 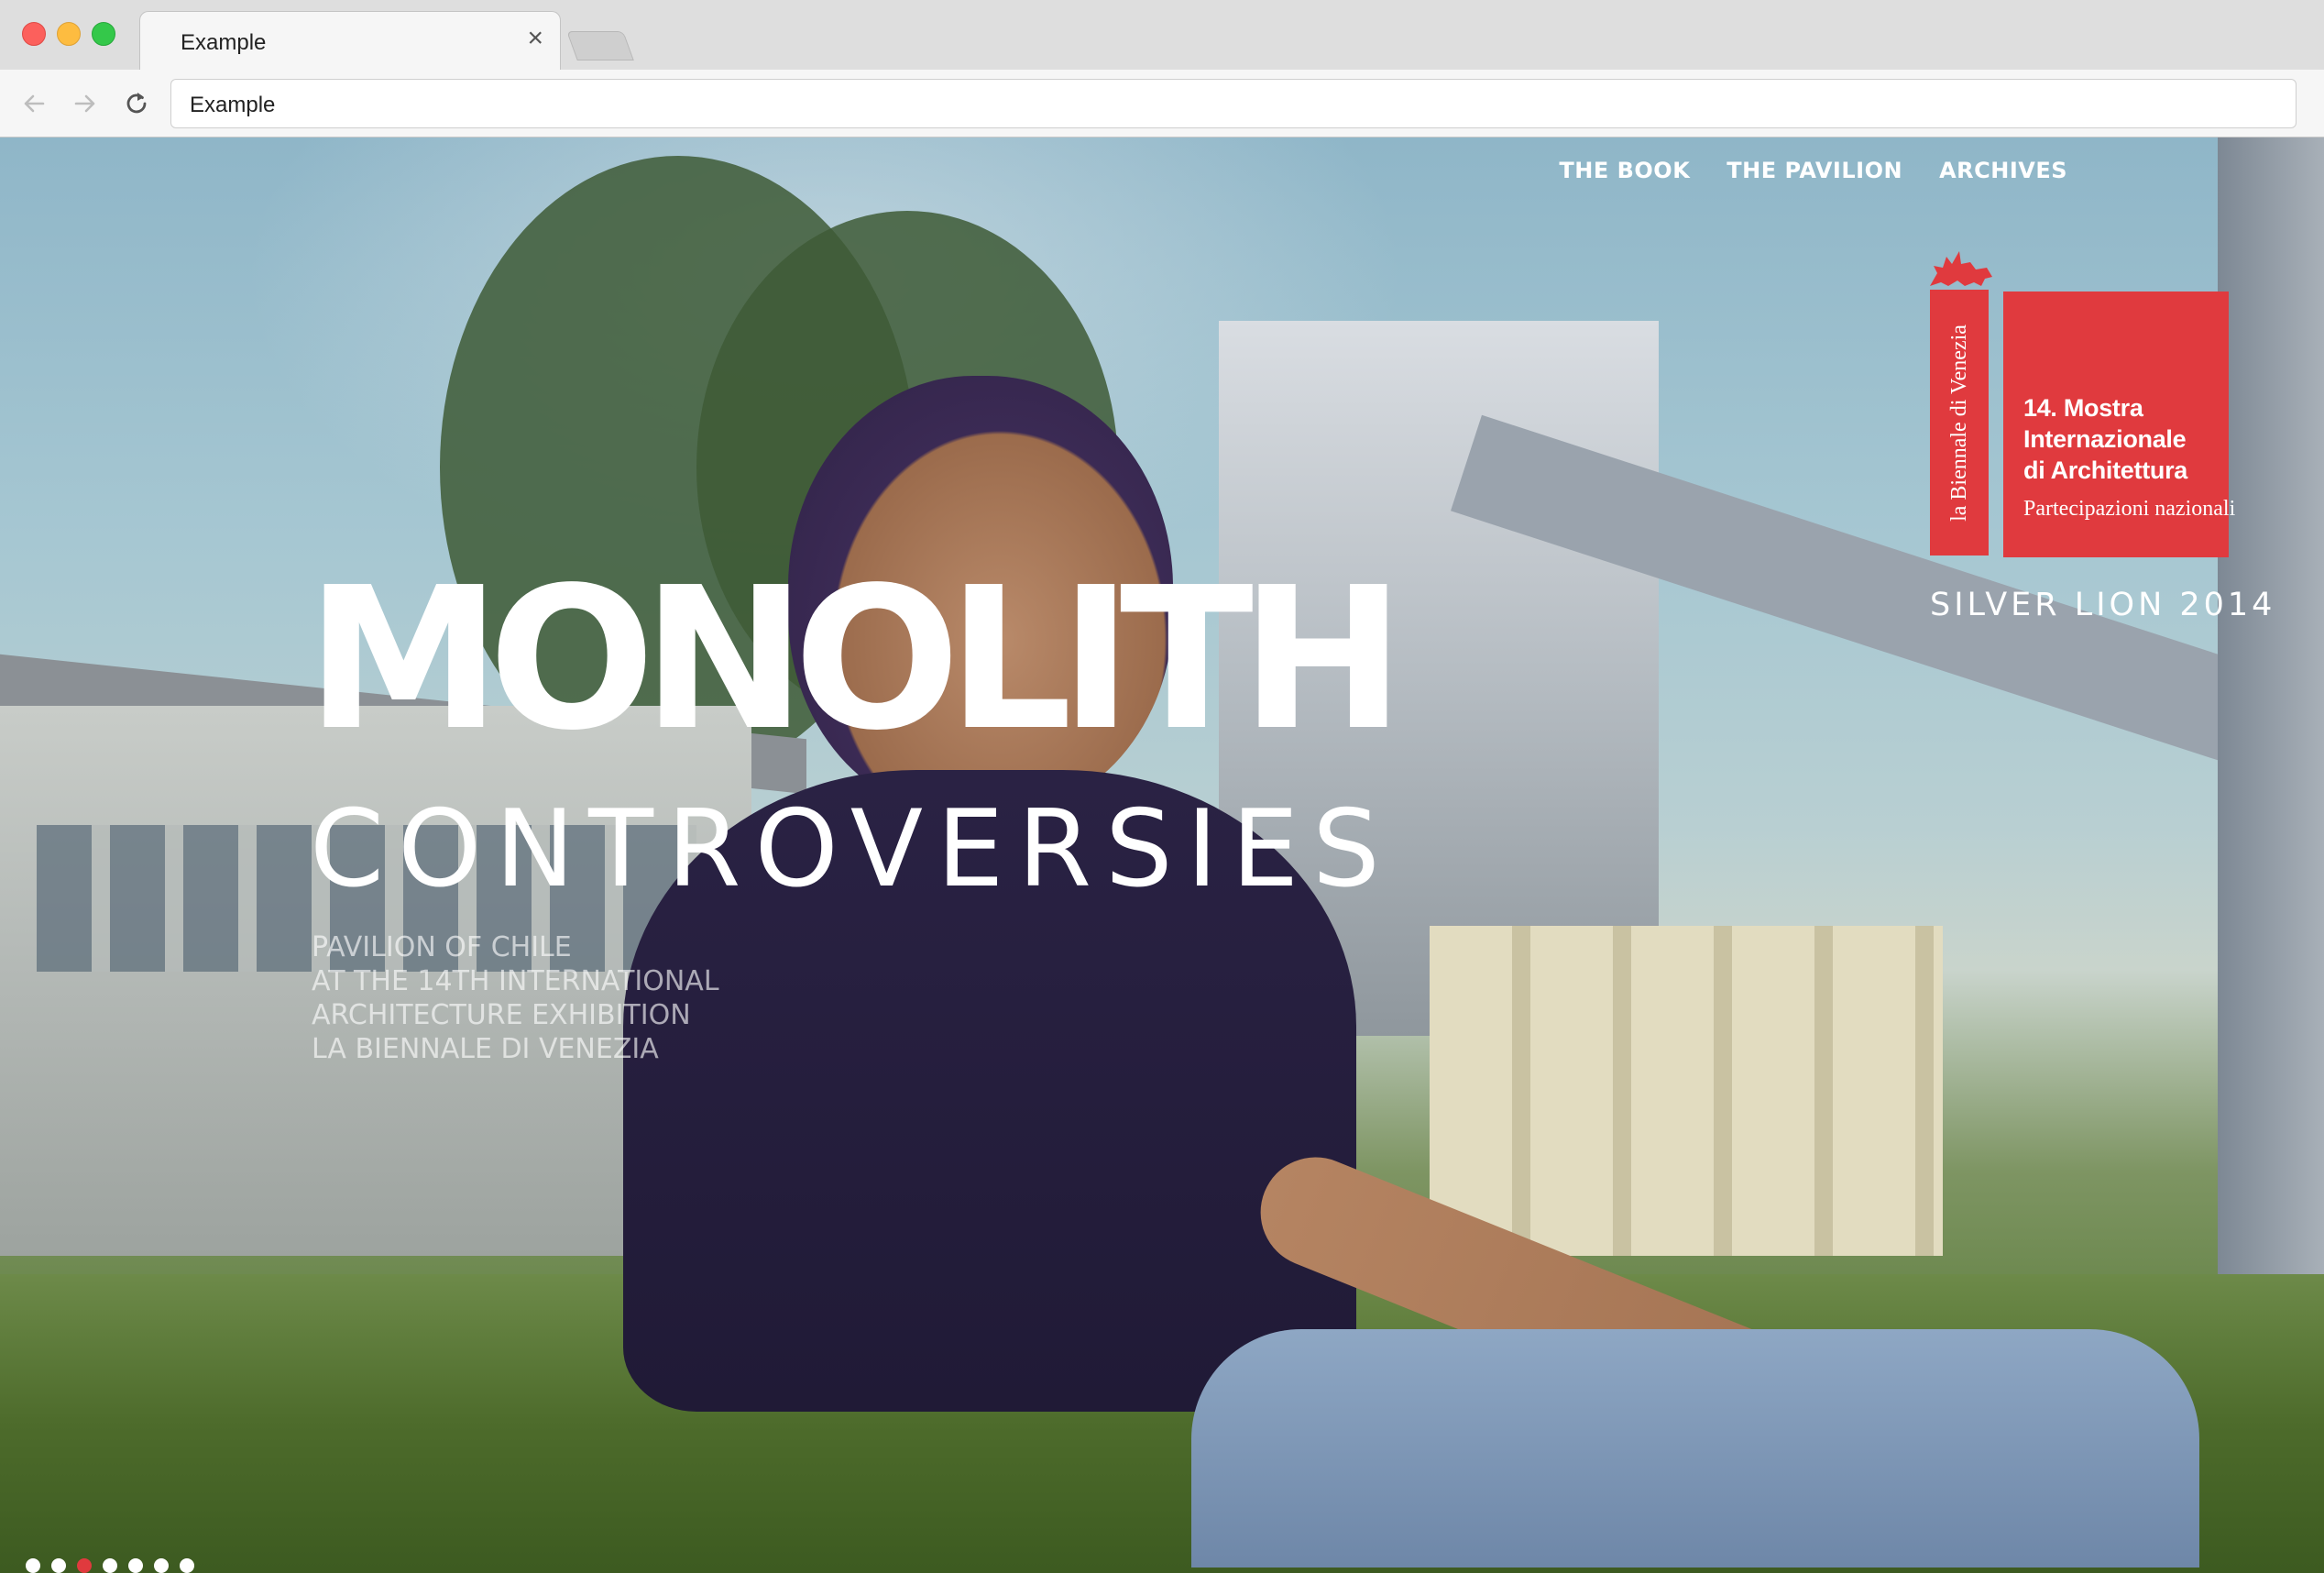 I want to click on hero-subtitle: CONTROVERSIES, so click(x=852, y=849).